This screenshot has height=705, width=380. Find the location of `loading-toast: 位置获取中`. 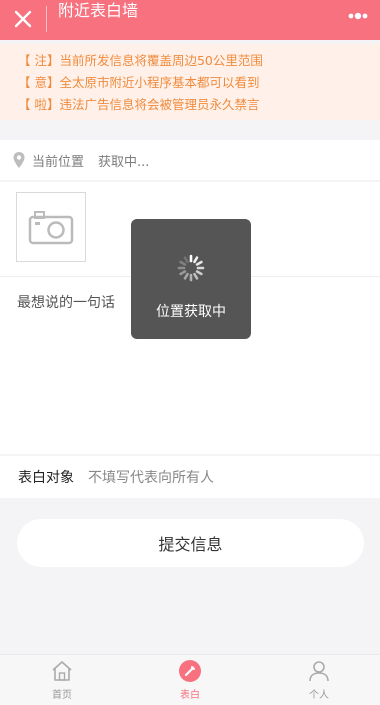

loading-toast: 位置获取中 is located at coordinates (191, 279).